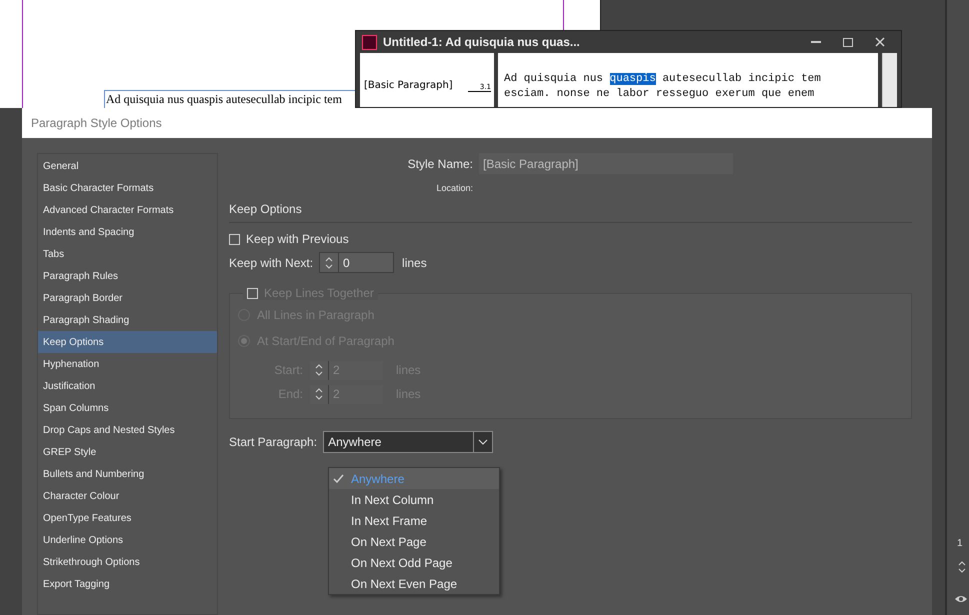 The height and width of the screenshot is (615, 969). Describe the element at coordinates (127, 276) in the screenshot. I see `category-item: Paragraph Rules` at that location.